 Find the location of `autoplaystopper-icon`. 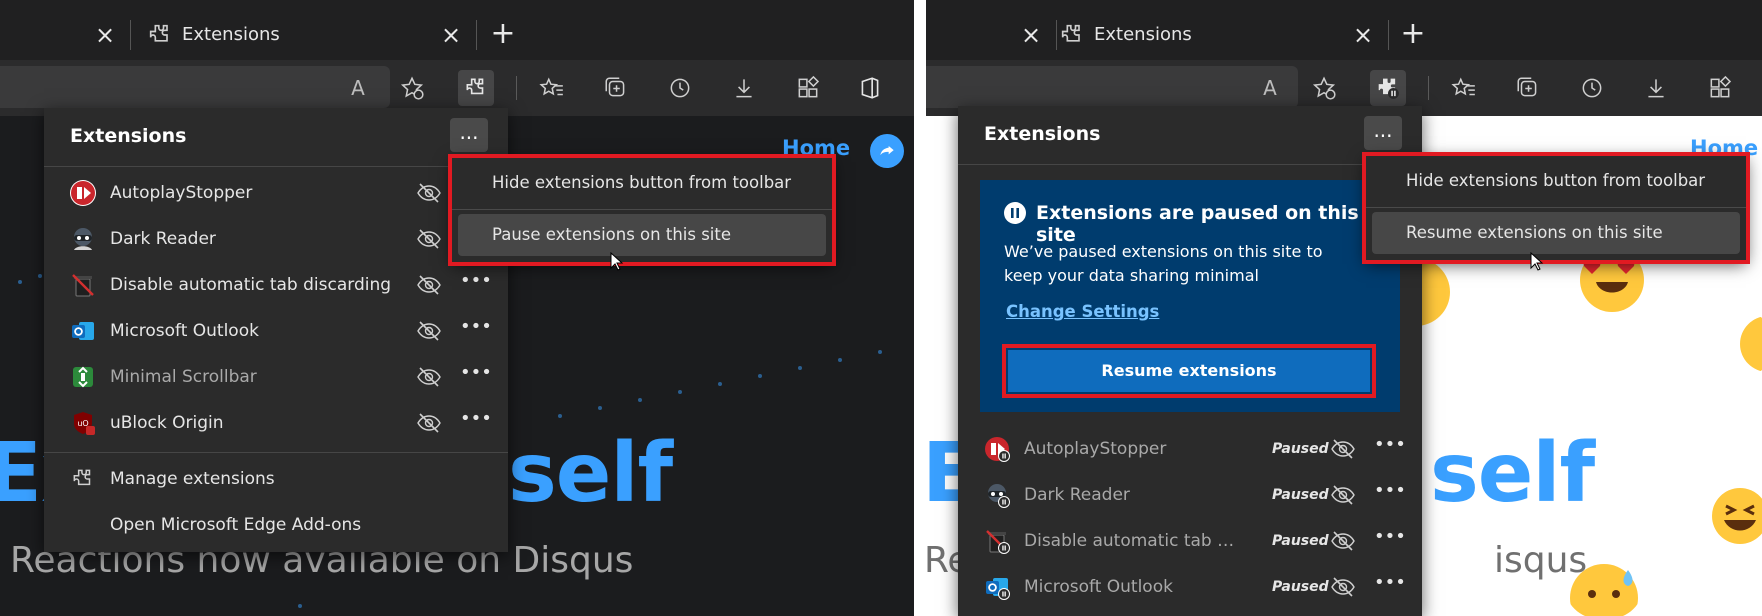

autoplaystopper-icon is located at coordinates (83, 193).